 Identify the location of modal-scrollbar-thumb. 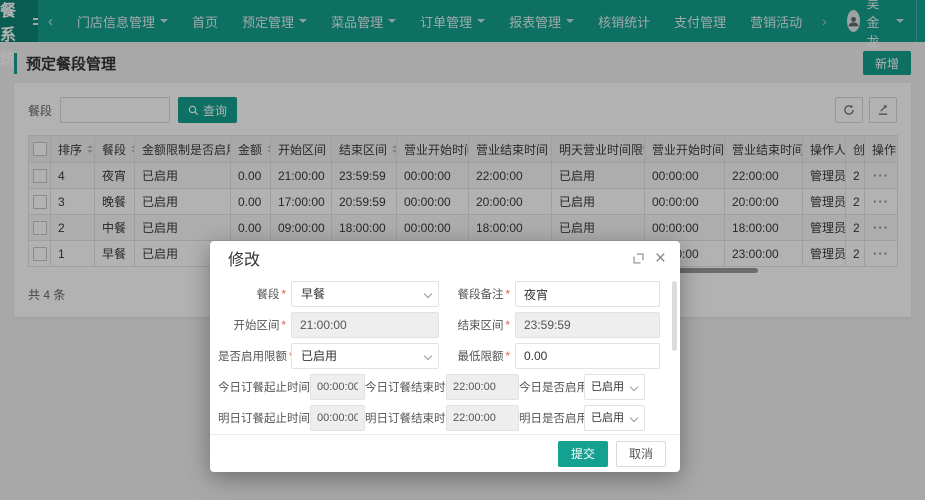
(674, 316).